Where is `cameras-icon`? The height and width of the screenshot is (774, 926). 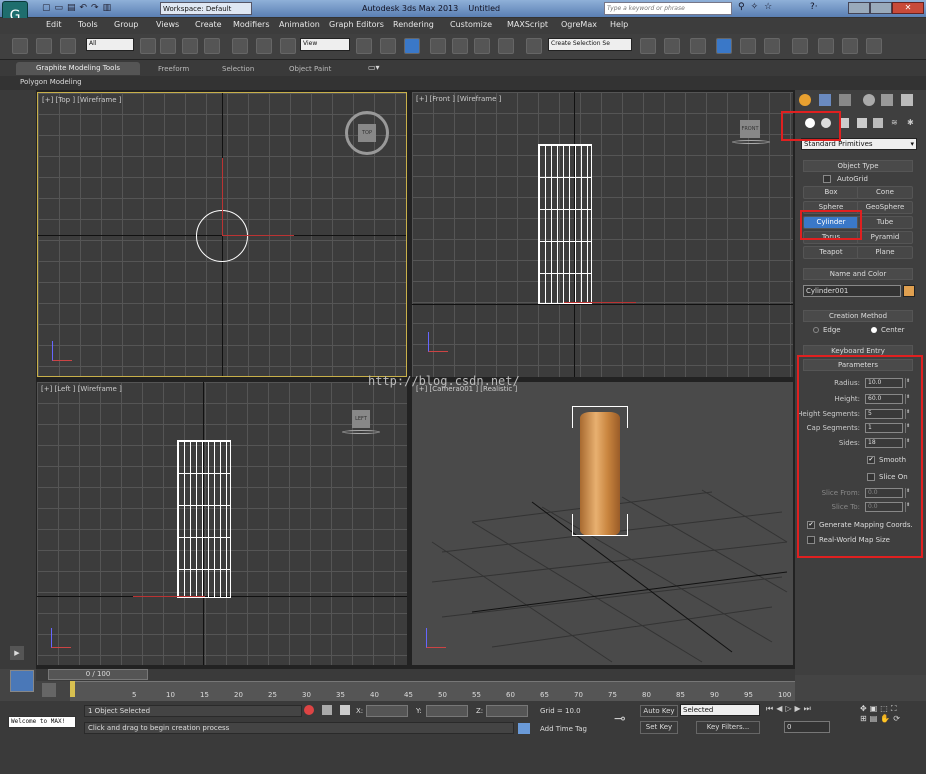 cameras-icon is located at coordinates (862, 123).